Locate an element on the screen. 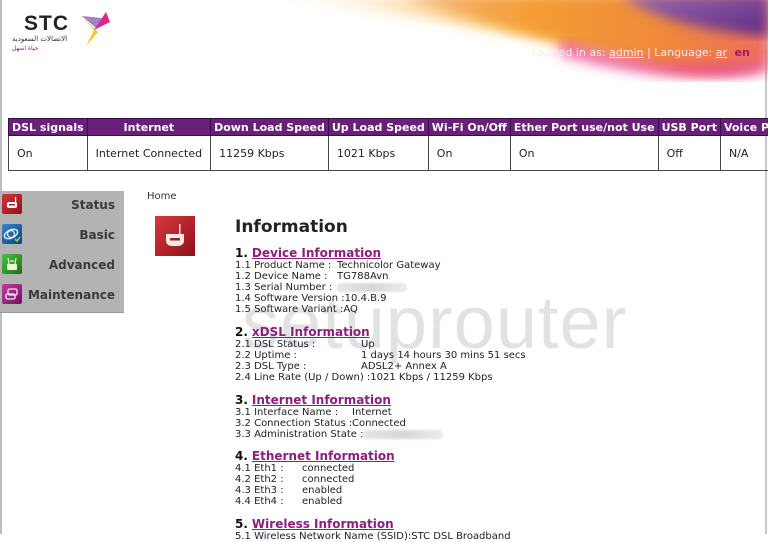 The width and height of the screenshot is (768, 542). info-value: Technicolor Gateway is located at coordinates (389, 265).